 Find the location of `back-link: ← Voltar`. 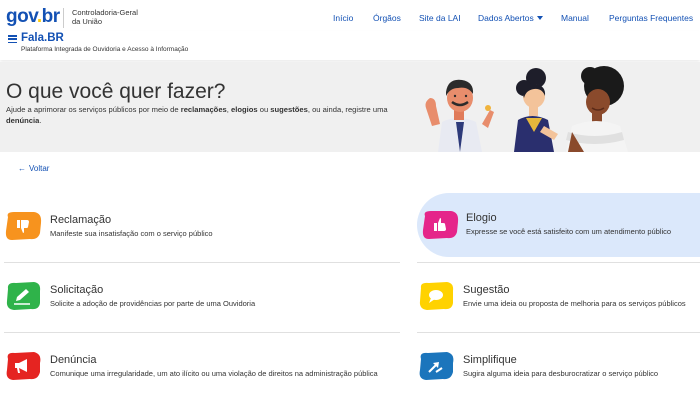

back-link: ← Voltar is located at coordinates (33, 168).